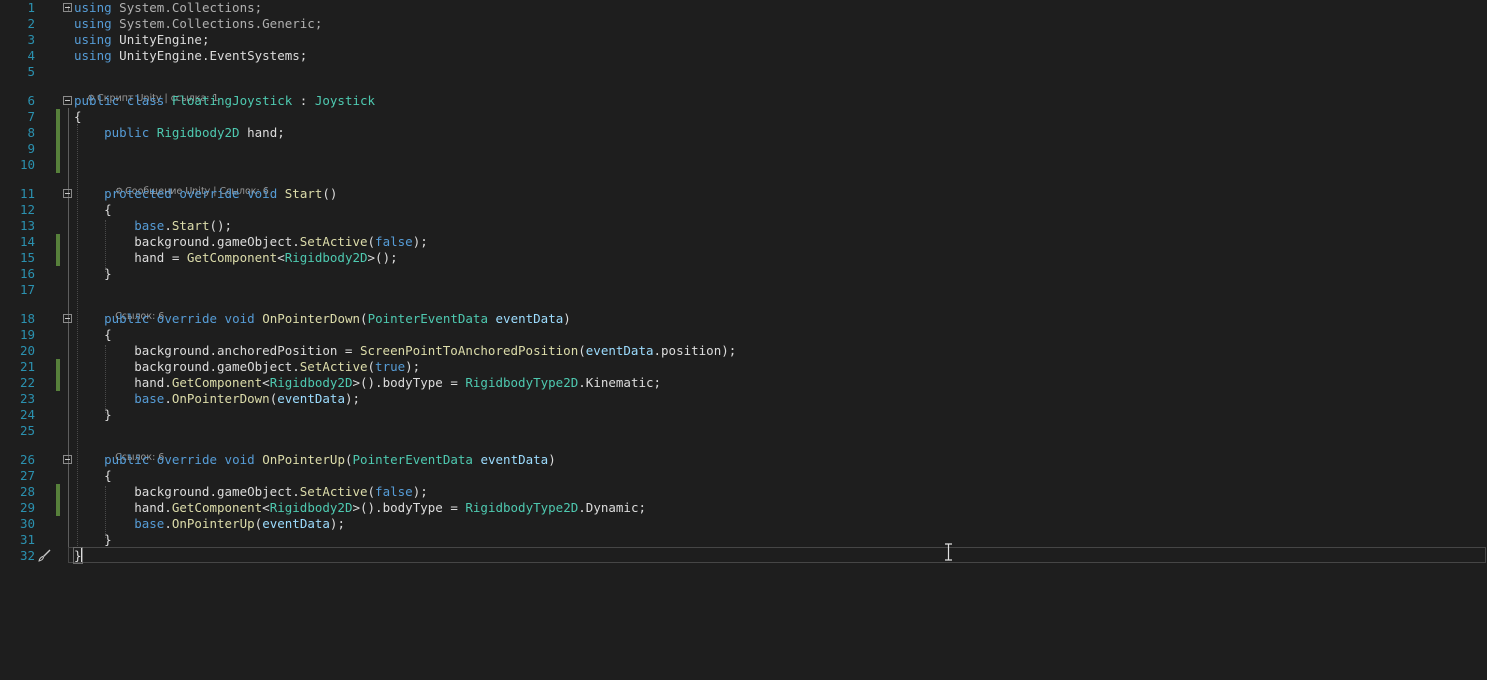 The image size is (1487, 680). Describe the element at coordinates (138, 193) in the screenshot. I see `code-token: protected` at that location.